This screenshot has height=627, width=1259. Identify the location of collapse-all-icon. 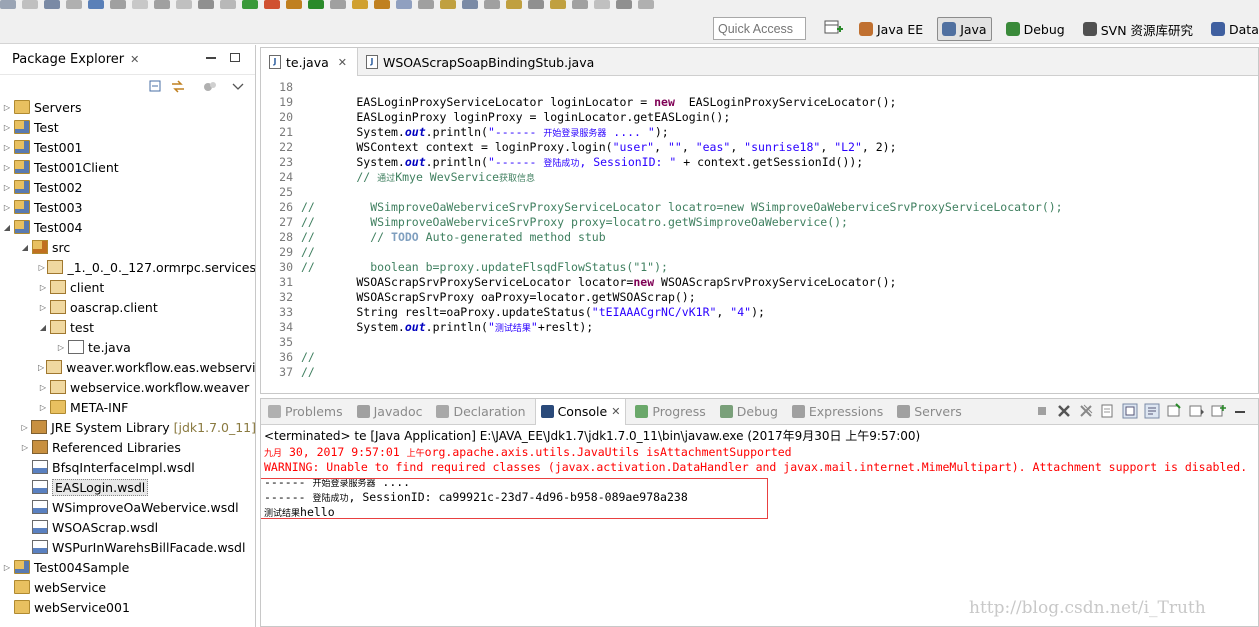
(156, 86).